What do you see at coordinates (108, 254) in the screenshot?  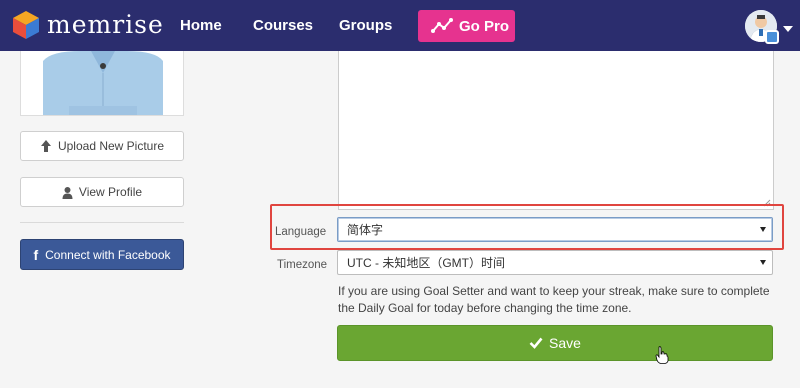 I see `connect-facebook-label: Connect with Facebook` at bounding box center [108, 254].